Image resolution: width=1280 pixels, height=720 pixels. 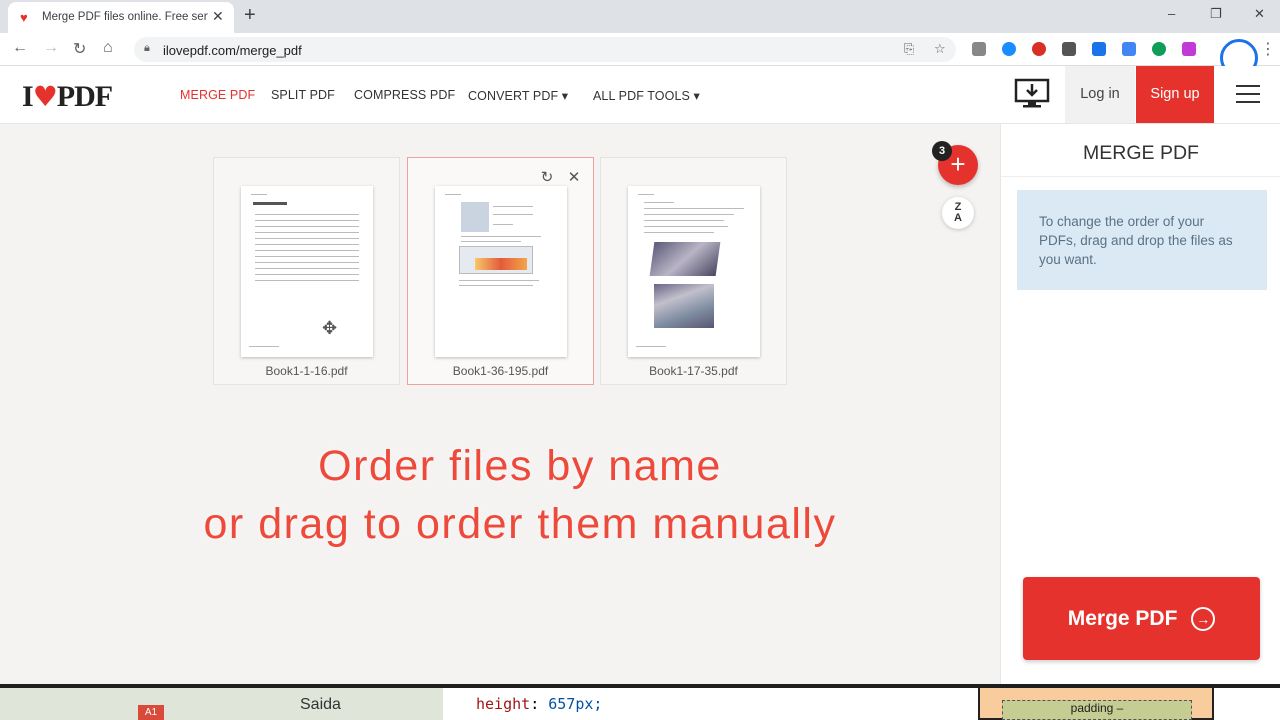 I want to click on file-name: Book1-17-35.pdf, so click(x=693, y=371).